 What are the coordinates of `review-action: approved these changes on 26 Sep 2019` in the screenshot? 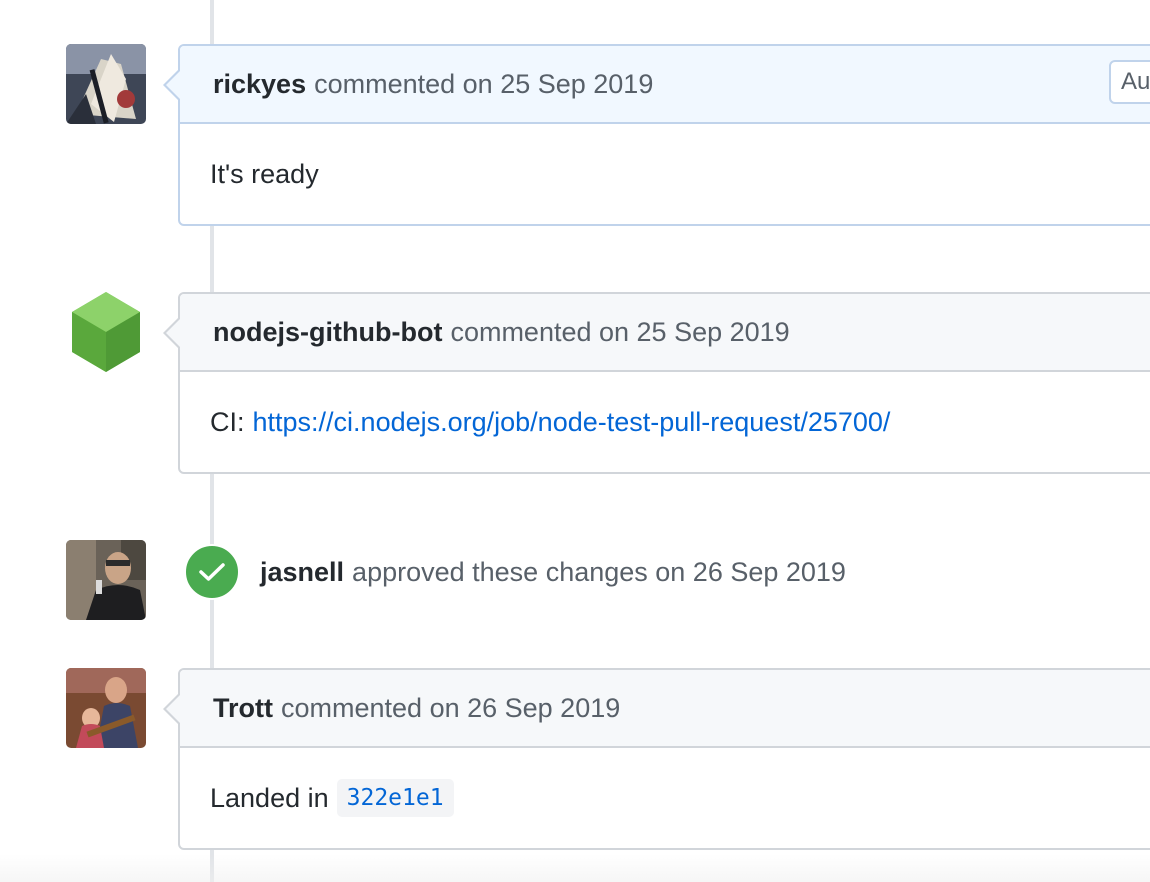 It's located at (599, 572).